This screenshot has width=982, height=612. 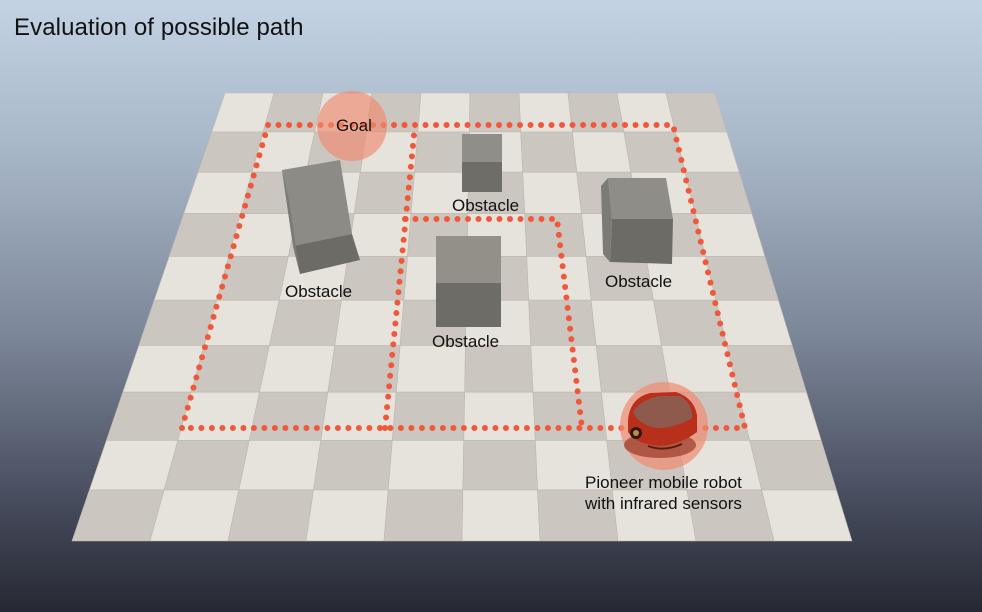 What do you see at coordinates (482, 163) in the screenshot?
I see `obstacle-block-top` at bounding box center [482, 163].